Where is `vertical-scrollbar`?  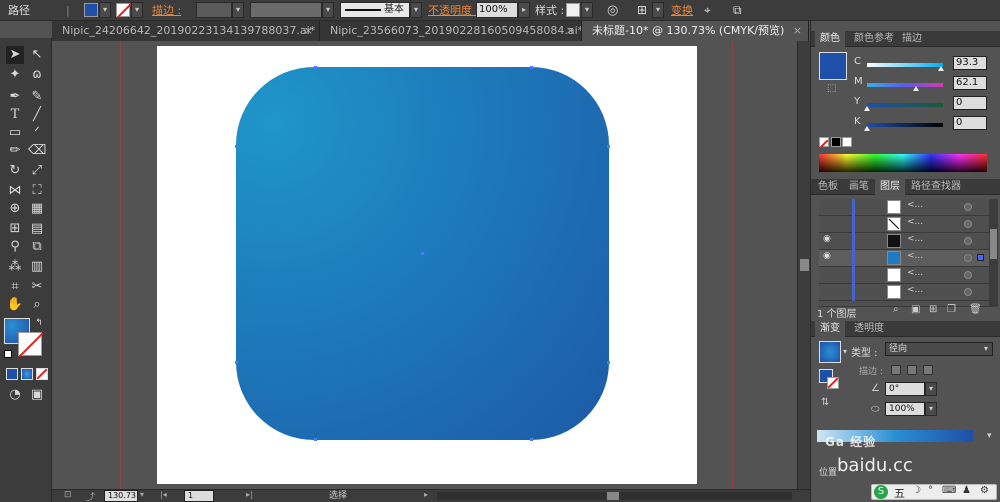 vertical-scrollbar is located at coordinates (803, 265).